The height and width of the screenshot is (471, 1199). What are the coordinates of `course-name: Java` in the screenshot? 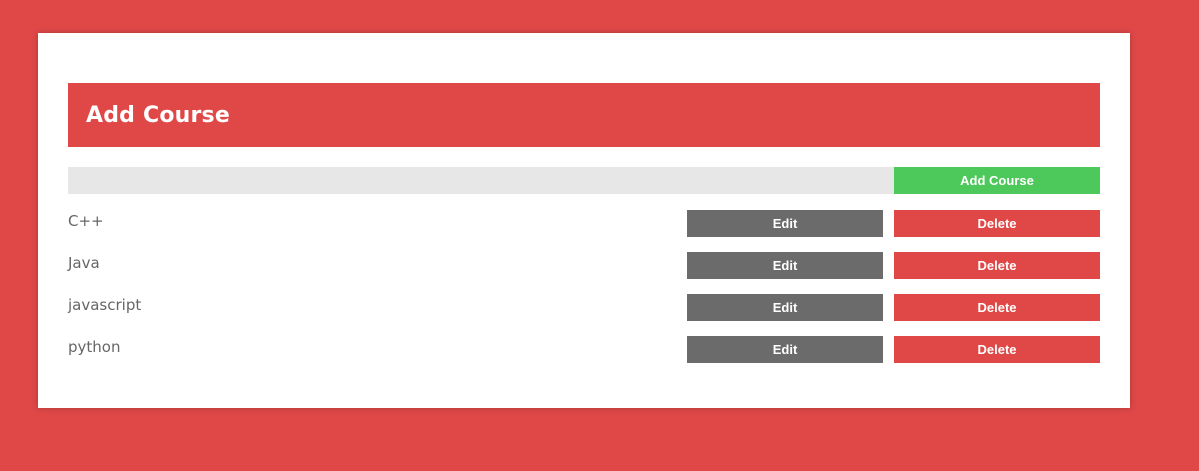 It's located at (84, 263).